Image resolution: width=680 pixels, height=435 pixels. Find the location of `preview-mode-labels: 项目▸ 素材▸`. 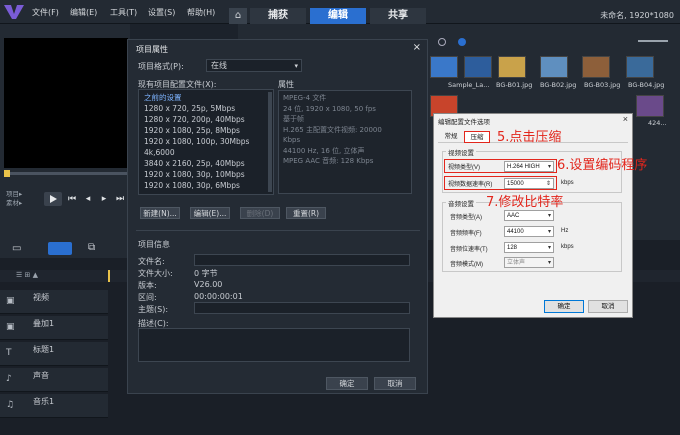

preview-mode-labels: 项目▸ 素材▸ is located at coordinates (14, 199).